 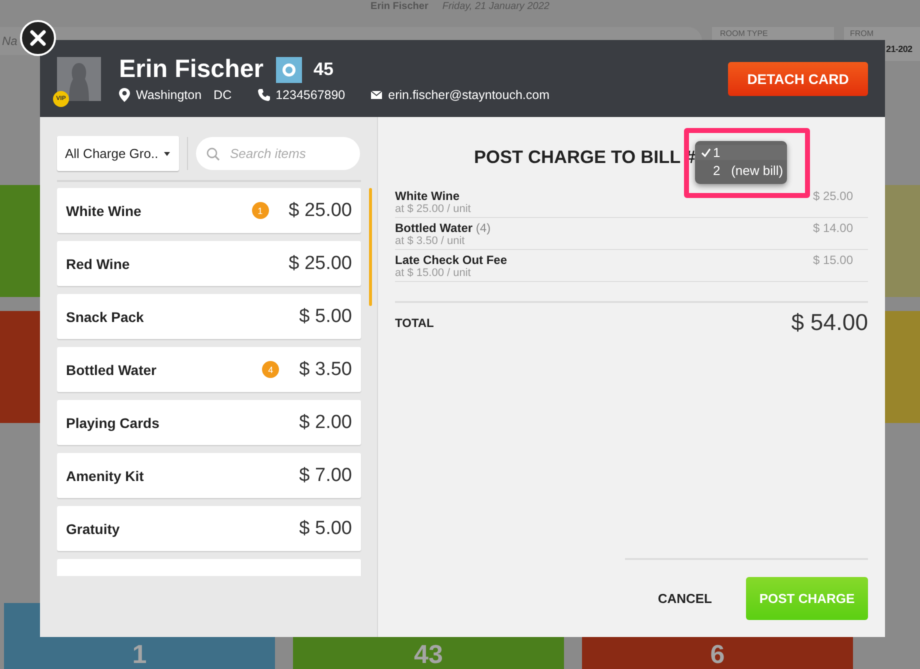 What do you see at coordinates (376, 95) in the screenshot?
I see `mail-icon` at bounding box center [376, 95].